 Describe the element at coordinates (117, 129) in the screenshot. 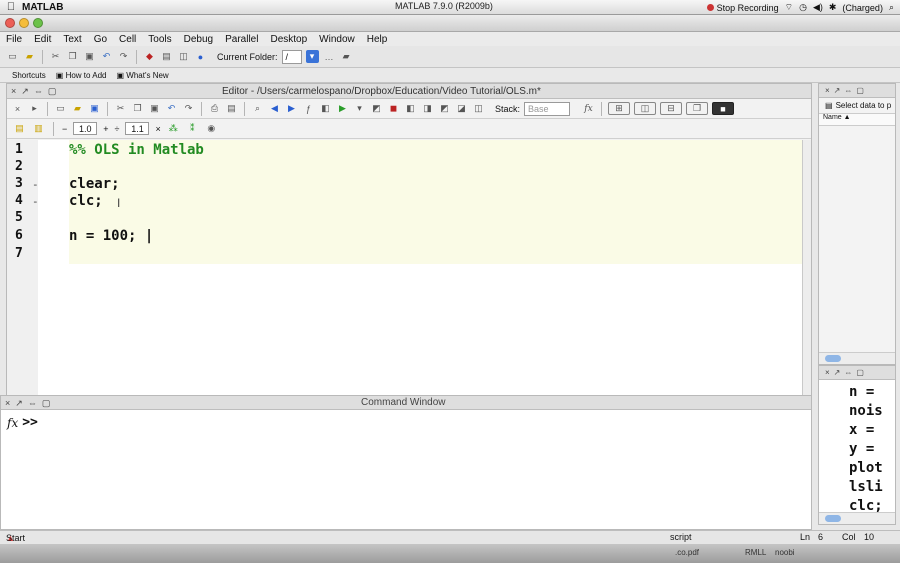

I see `divide-button: ÷` at that location.